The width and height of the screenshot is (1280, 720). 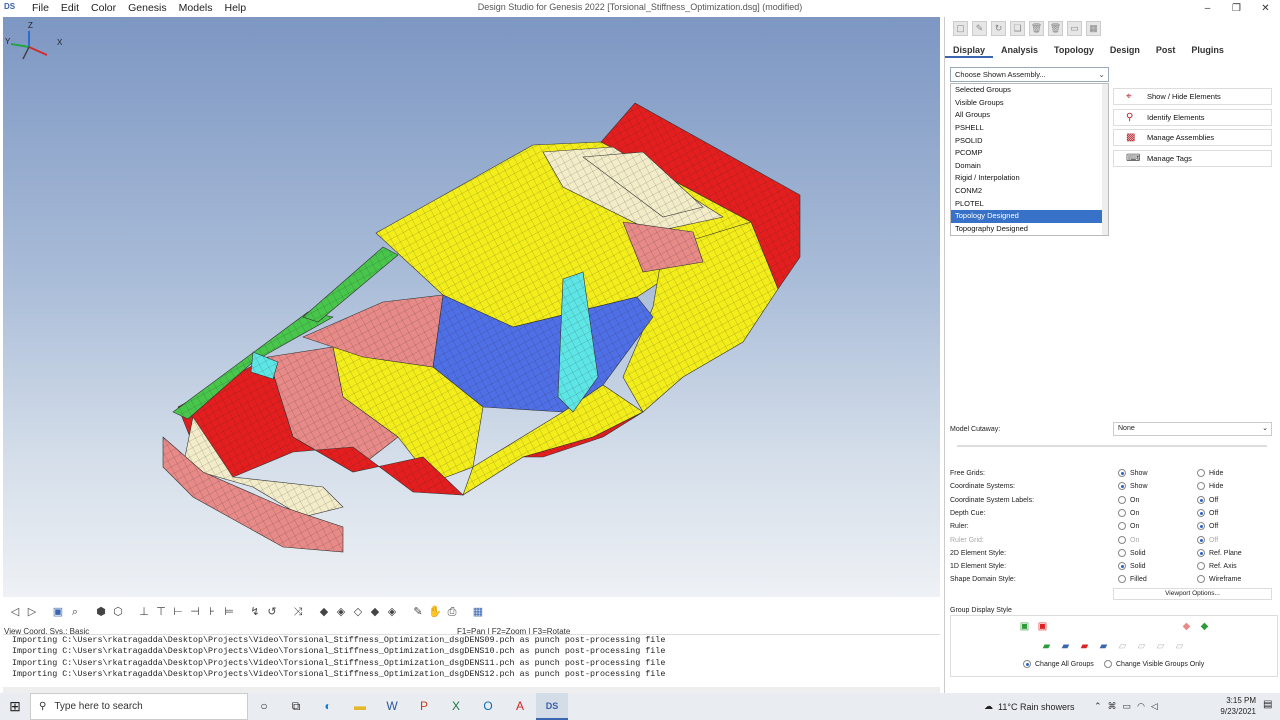 What do you see at coordinates (1093, 28) in the screenshot?
I see `grid-icon: ▦` at bounding box center [1093, 28].